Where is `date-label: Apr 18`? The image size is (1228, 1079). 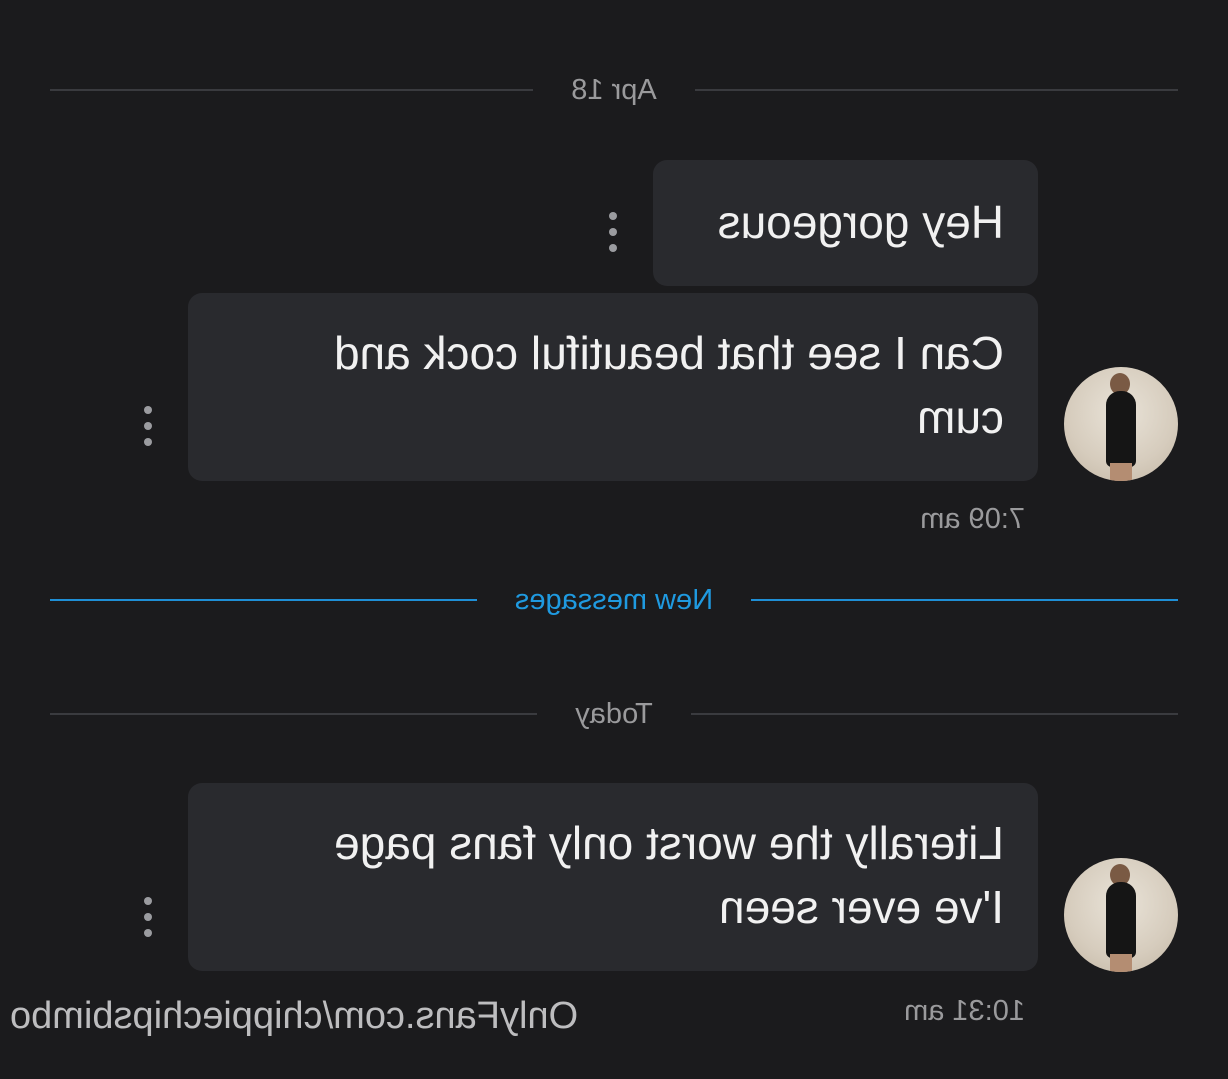 date-label: Apr 18 is located at coordinates (614, 89).